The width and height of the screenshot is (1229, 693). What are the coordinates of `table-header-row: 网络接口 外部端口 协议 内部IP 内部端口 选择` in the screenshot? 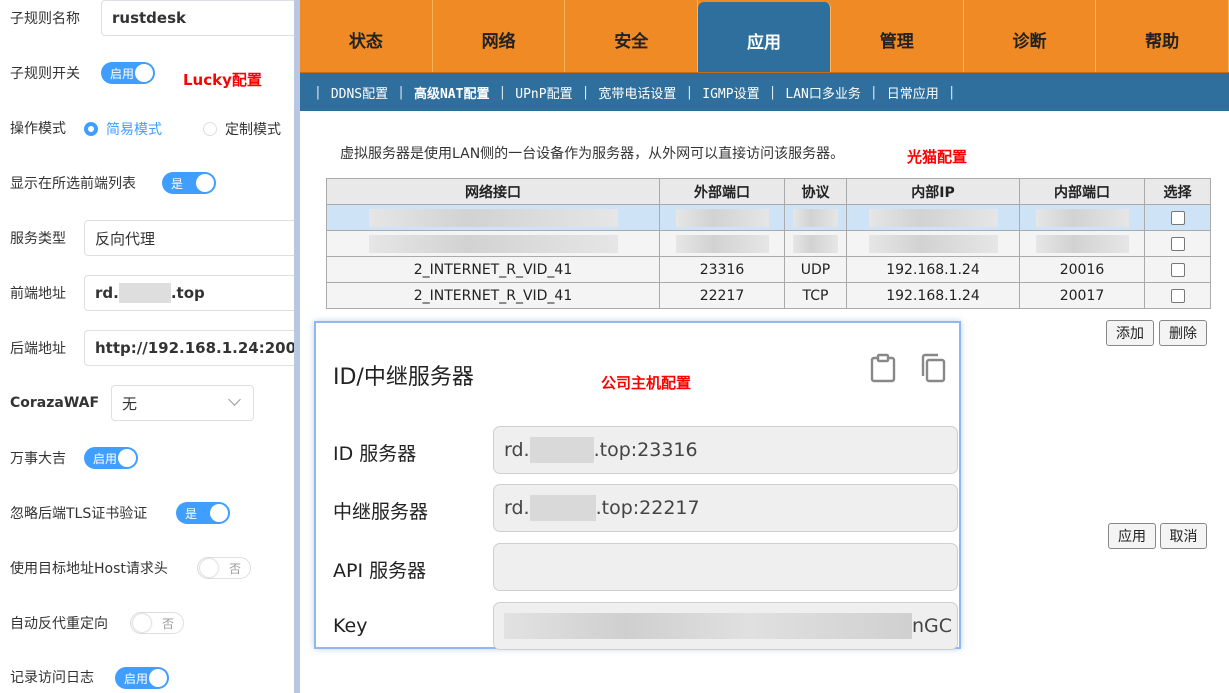 It's located at (768, 191).